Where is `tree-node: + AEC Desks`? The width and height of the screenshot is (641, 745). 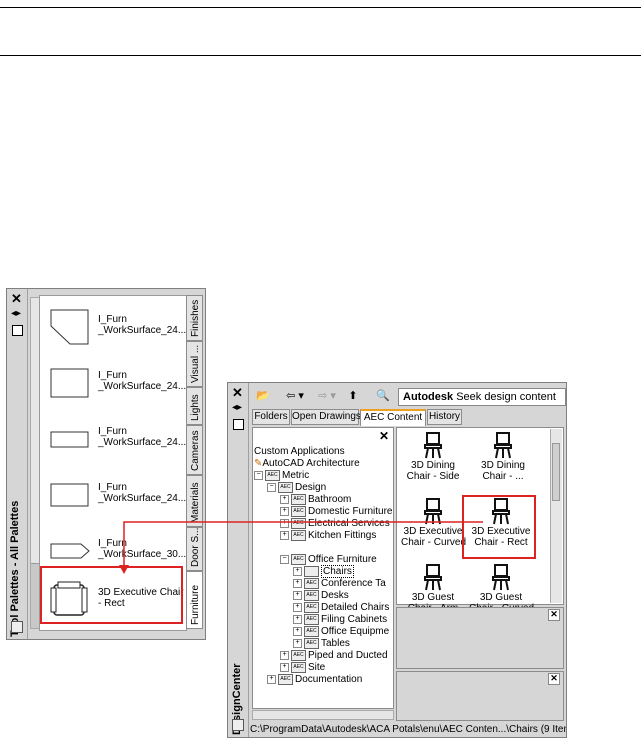
tree-node: + AEC Desks is located at coordinates (321, 596).